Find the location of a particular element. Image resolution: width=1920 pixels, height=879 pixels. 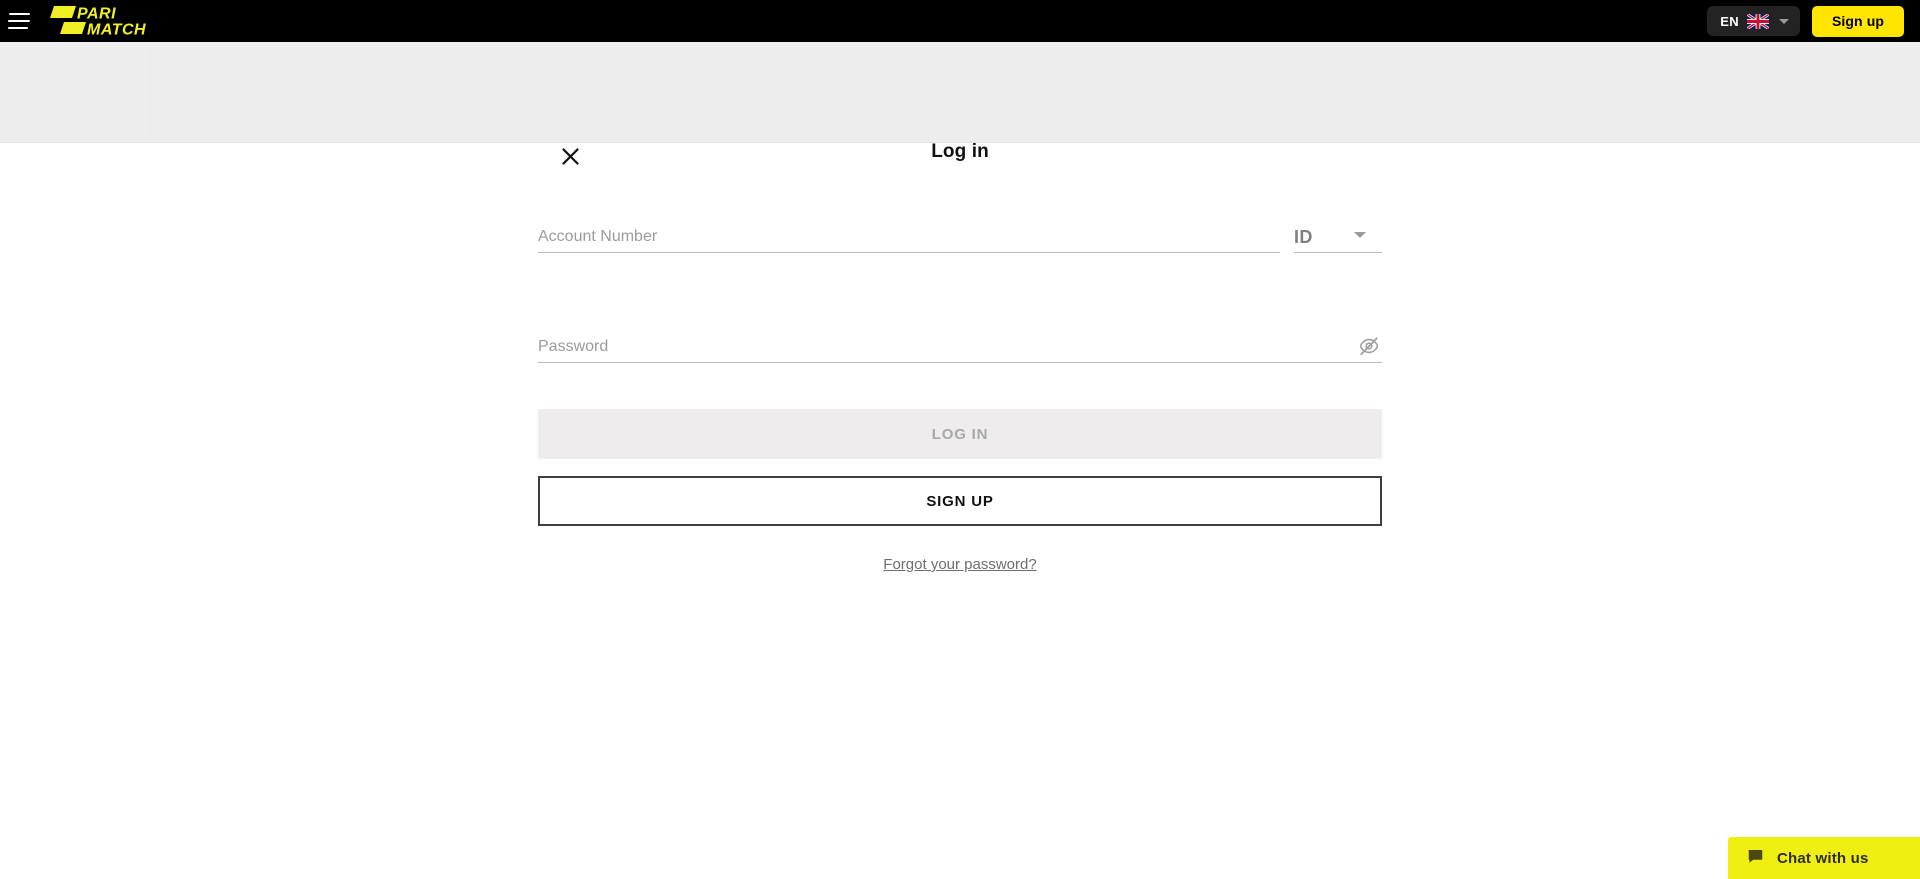

parimatch-logo: PARI MATCH is located at coordinates (105, 21).